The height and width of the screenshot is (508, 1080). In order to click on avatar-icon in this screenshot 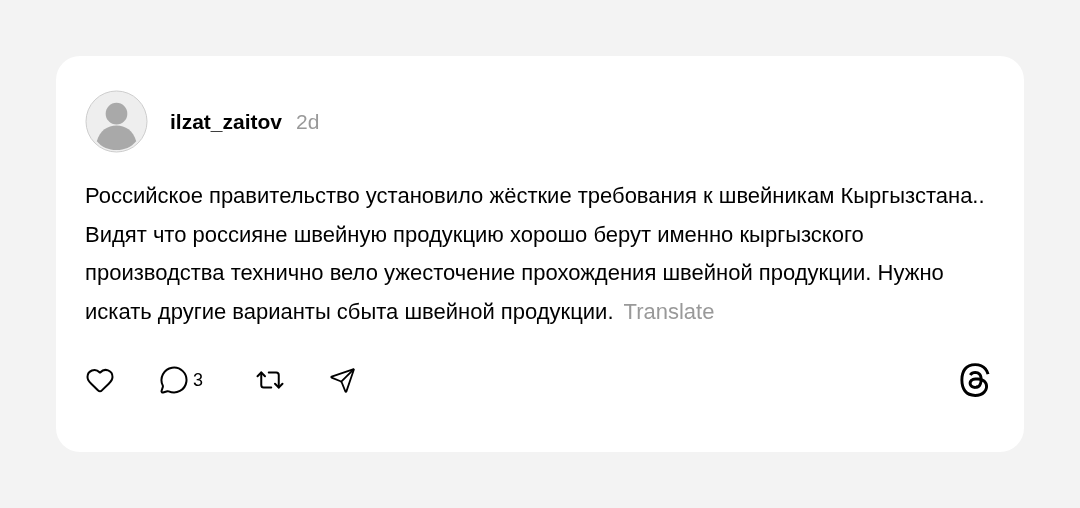, I will do `click(116, 121)`.